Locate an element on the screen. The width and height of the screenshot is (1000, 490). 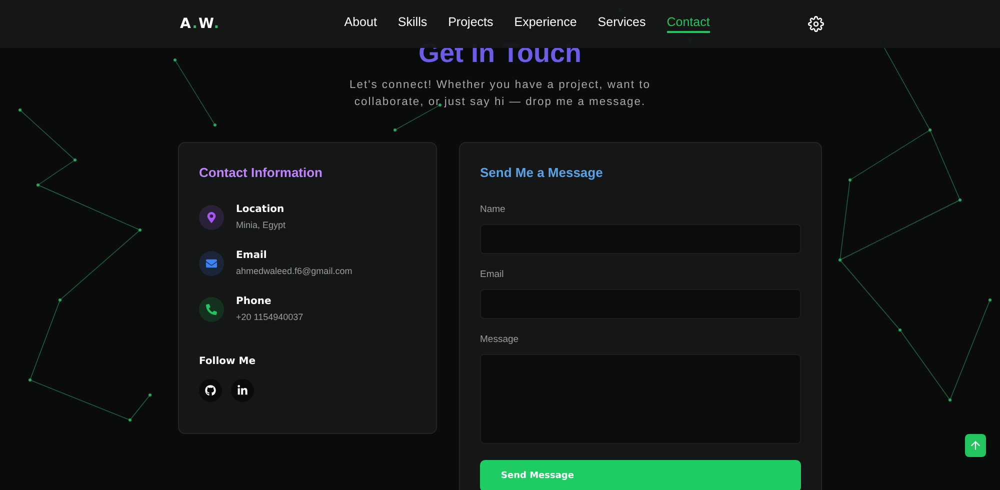
card-title: Contact Information is located at coordinates (261, 172).